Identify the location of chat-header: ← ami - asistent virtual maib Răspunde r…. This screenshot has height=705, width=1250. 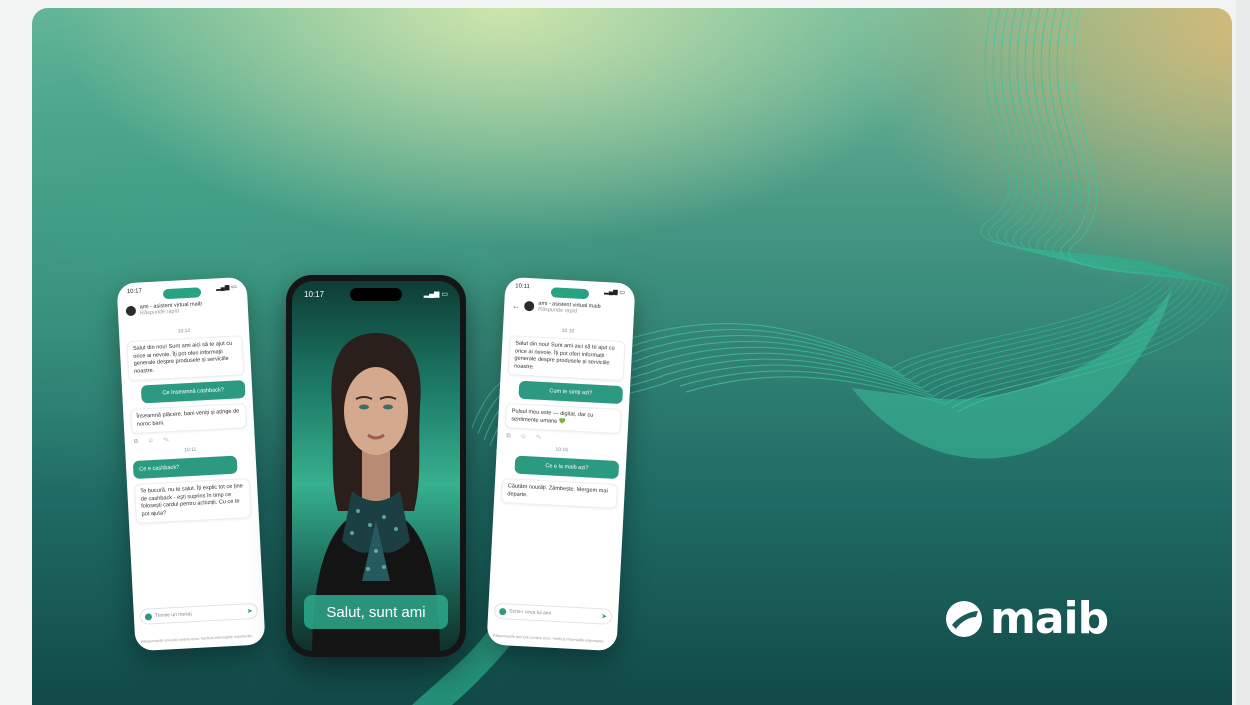
(569, 308).